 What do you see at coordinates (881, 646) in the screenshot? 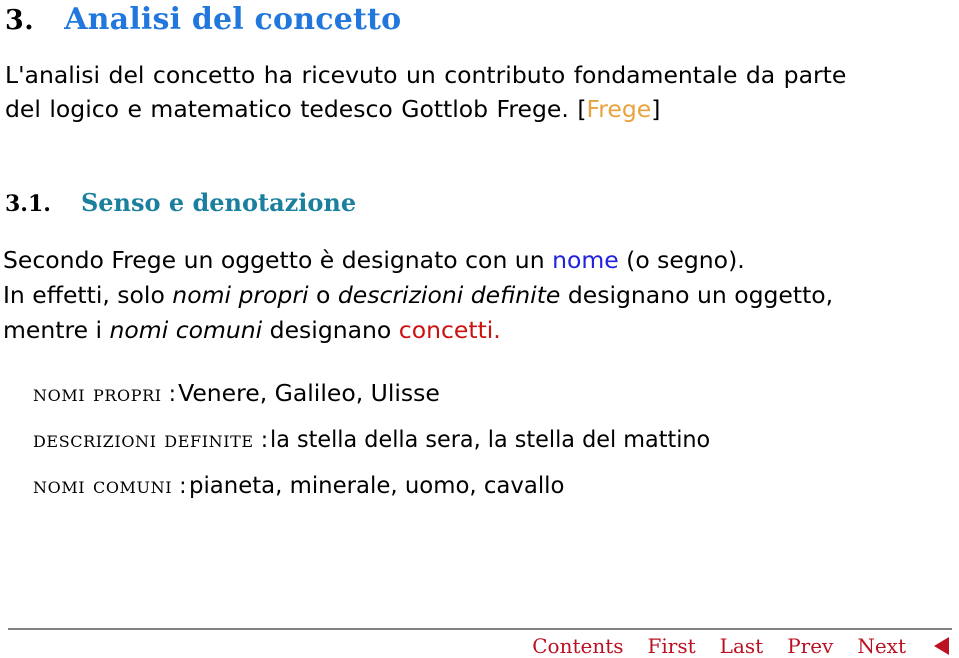
I see `nav-link-next: Next` at bounding box center [881, 646].